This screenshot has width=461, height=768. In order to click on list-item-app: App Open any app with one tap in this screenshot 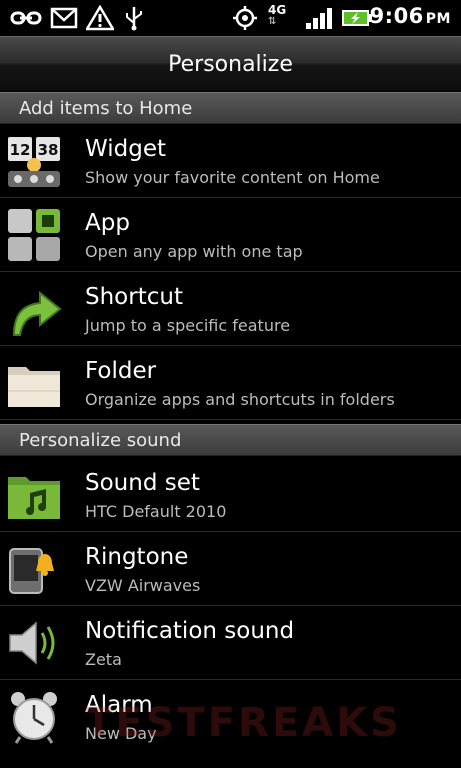, I will do `click(230, 235)`.